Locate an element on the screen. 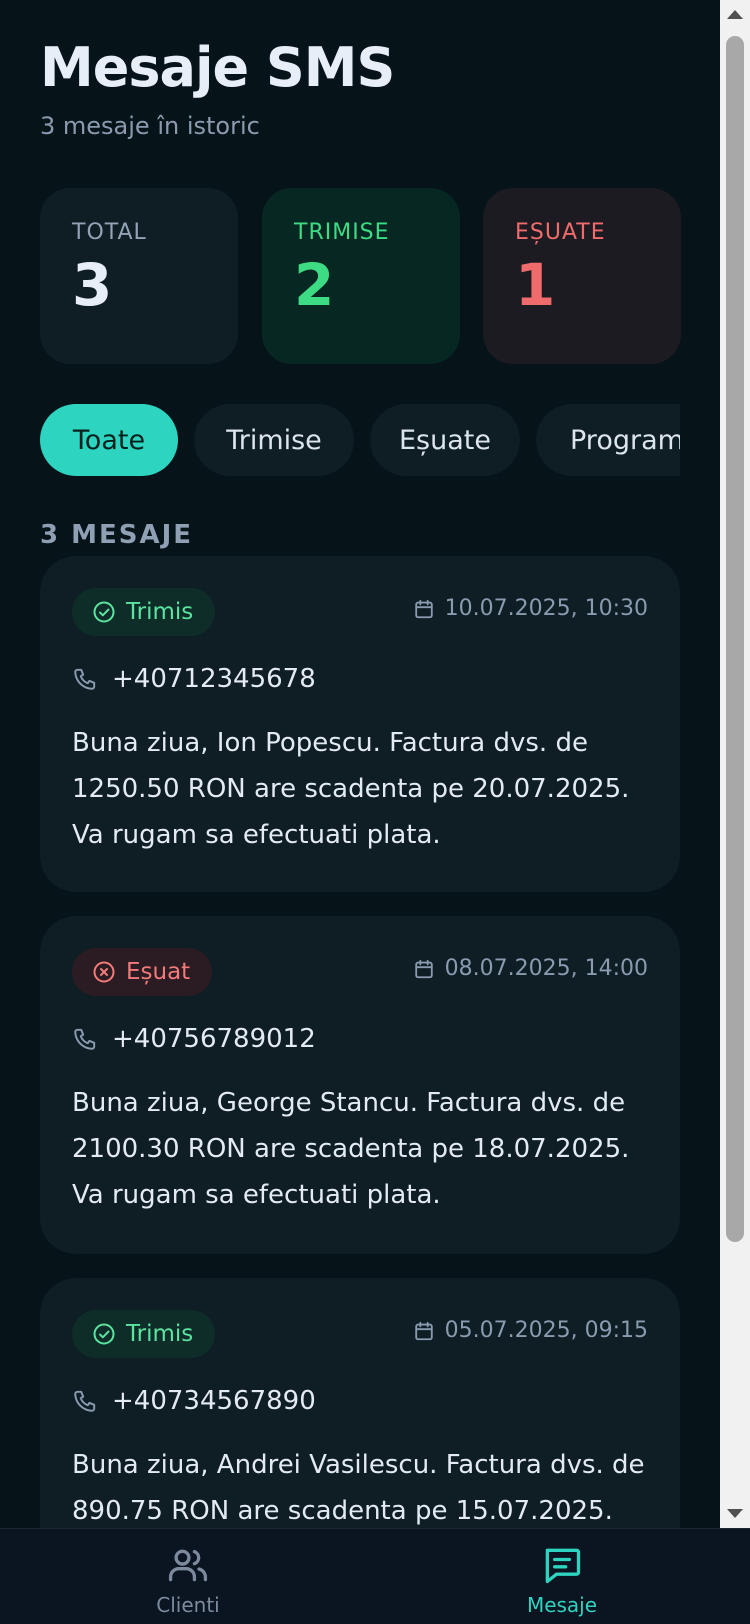 This screenshot has height=1624, width=750. phone-number: +40756789012 is located at coordinates (214, 1039).